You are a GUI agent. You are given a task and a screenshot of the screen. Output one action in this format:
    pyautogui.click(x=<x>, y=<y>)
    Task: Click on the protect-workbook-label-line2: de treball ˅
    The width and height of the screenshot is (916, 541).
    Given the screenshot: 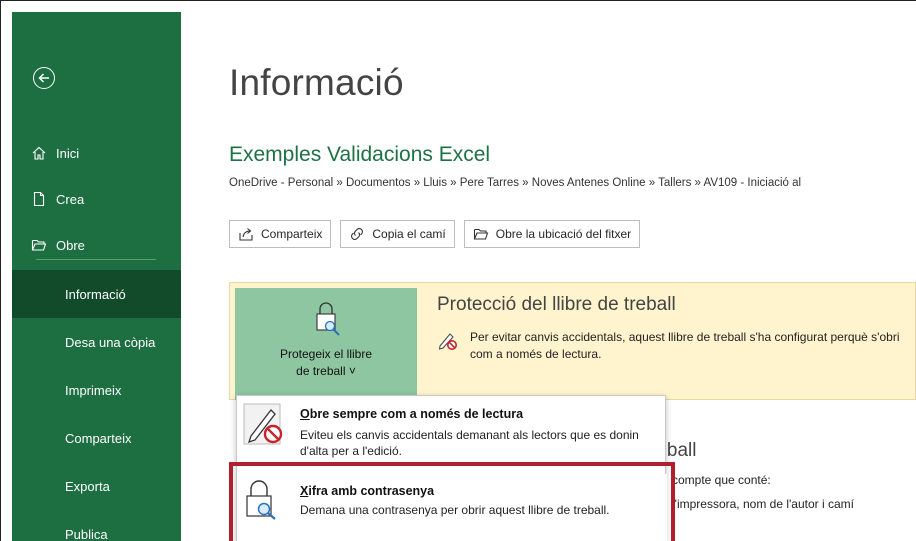 What is the action you would take?
    pyautogui.click(x=326, y=371)
    